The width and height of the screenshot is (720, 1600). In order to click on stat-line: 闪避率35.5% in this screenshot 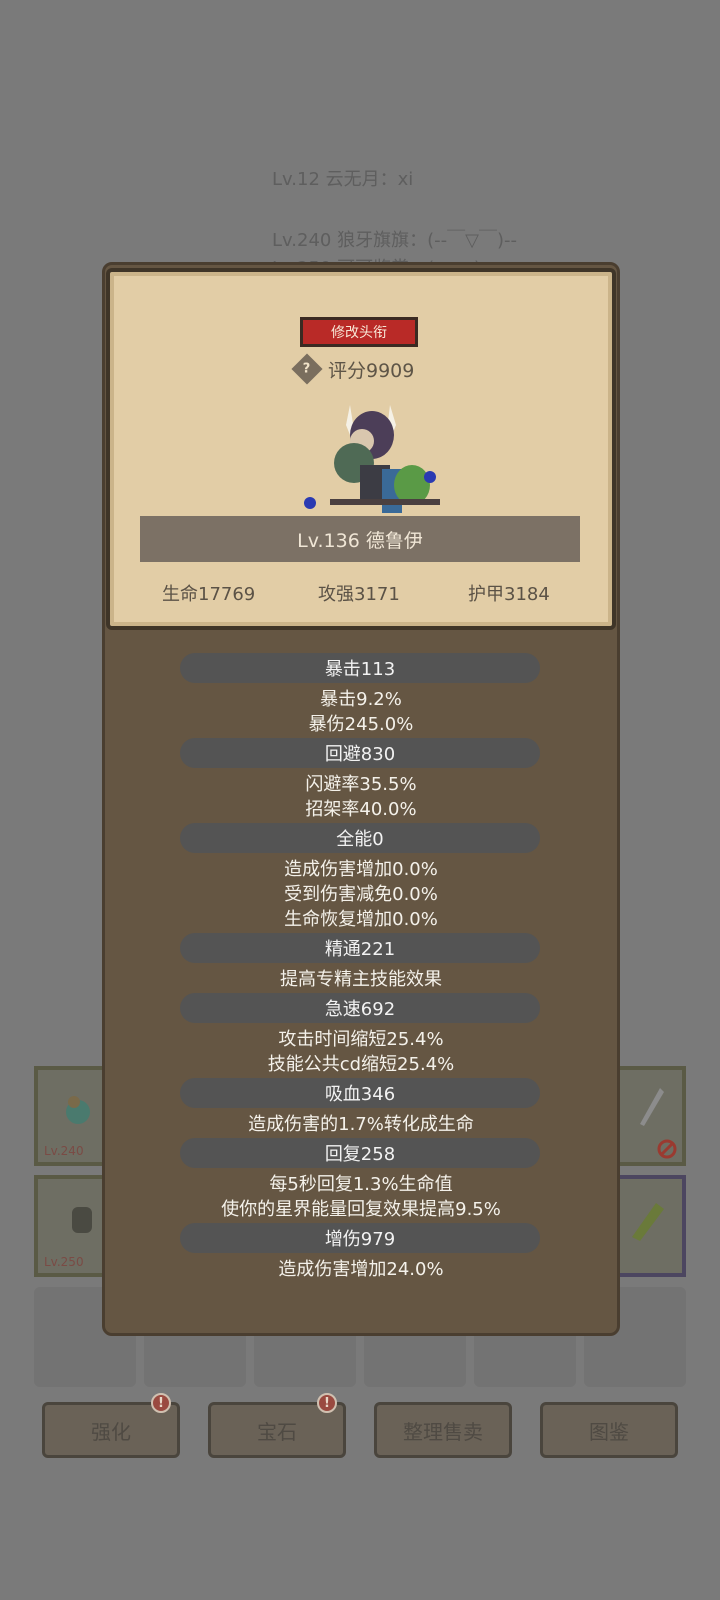, I will do `click(361, 784)`.